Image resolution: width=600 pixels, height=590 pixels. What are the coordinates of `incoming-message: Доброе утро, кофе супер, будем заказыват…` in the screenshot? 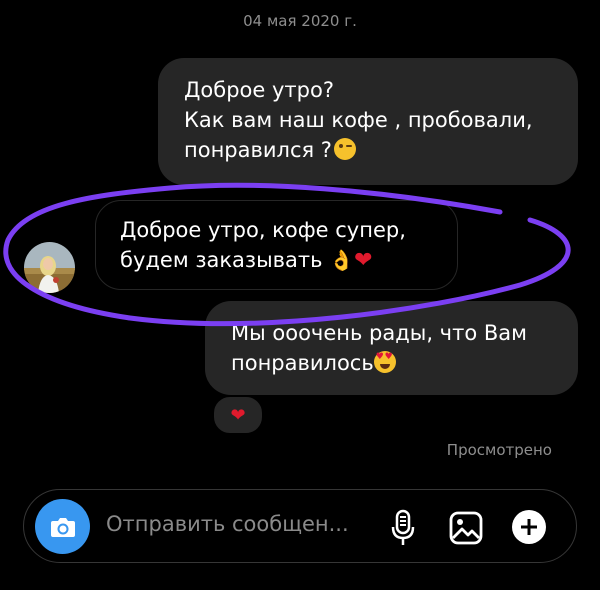 It's located at (276, 245).